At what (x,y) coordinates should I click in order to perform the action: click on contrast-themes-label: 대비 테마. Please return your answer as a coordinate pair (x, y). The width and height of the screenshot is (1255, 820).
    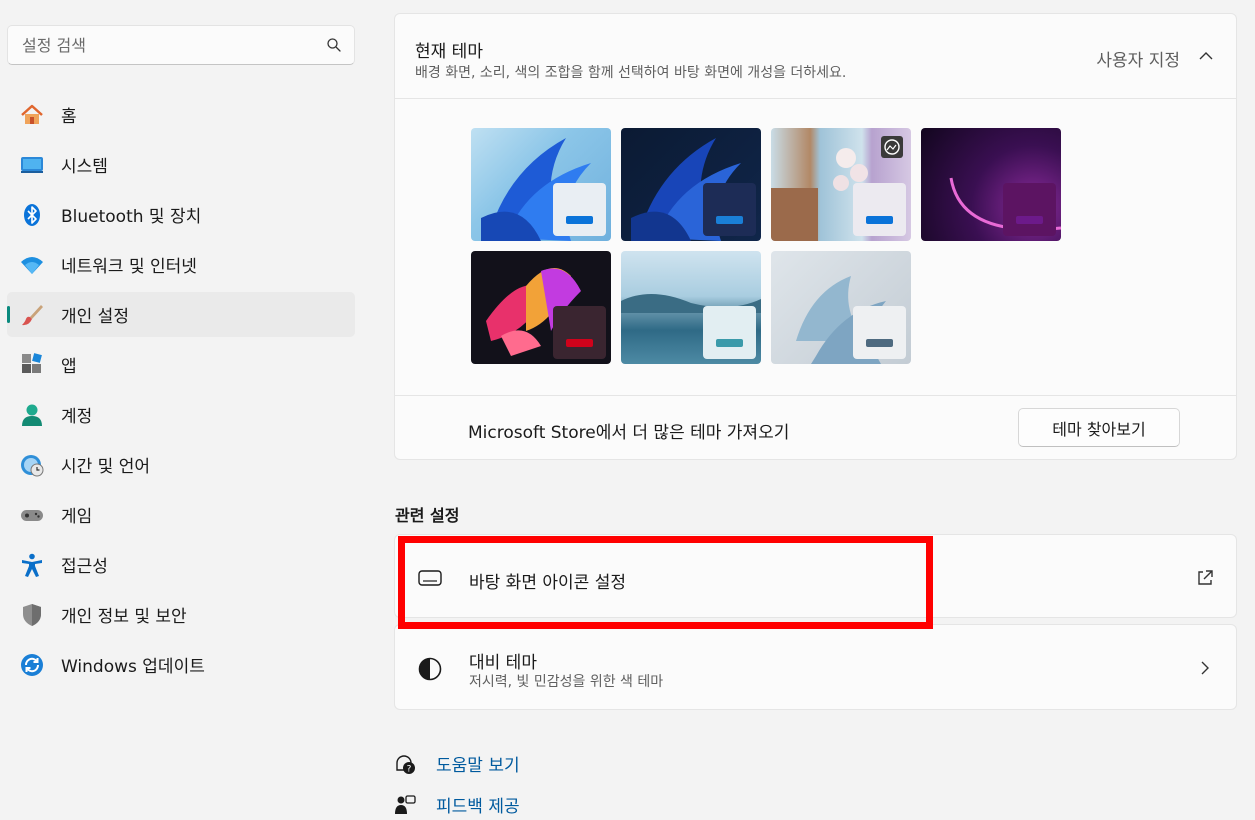
    Looking at the image, I should click on (503, 663).